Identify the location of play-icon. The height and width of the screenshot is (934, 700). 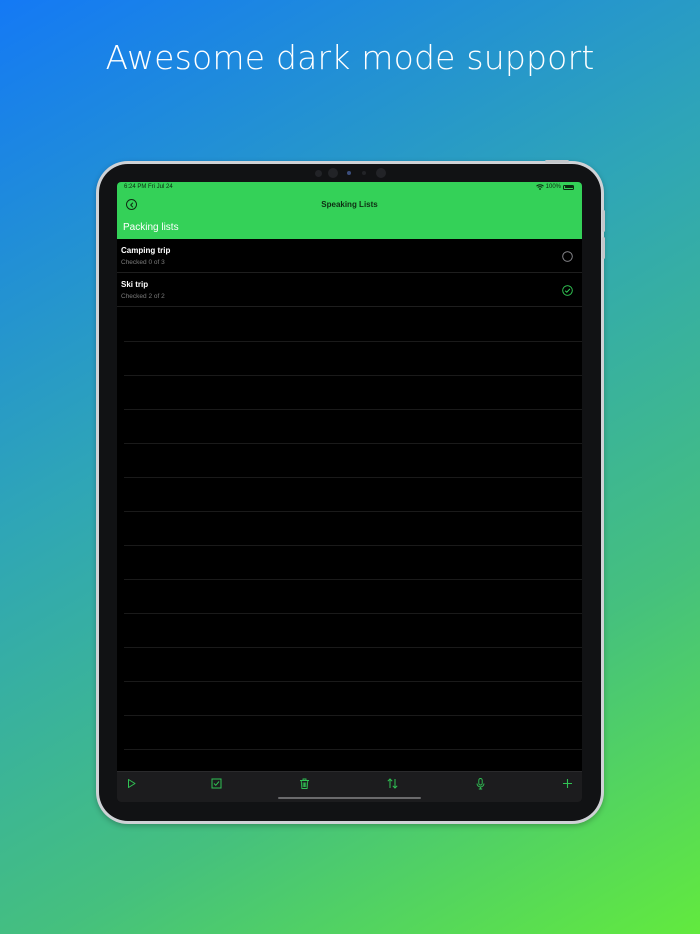
(131, 783).